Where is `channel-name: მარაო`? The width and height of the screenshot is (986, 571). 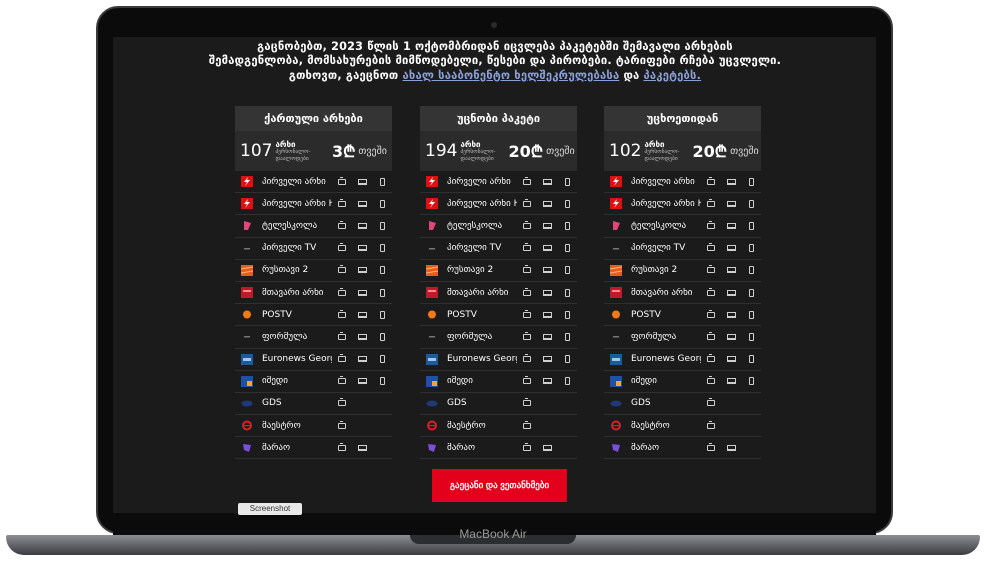 channel-name: მარაო is located at coordinates (276, 447).